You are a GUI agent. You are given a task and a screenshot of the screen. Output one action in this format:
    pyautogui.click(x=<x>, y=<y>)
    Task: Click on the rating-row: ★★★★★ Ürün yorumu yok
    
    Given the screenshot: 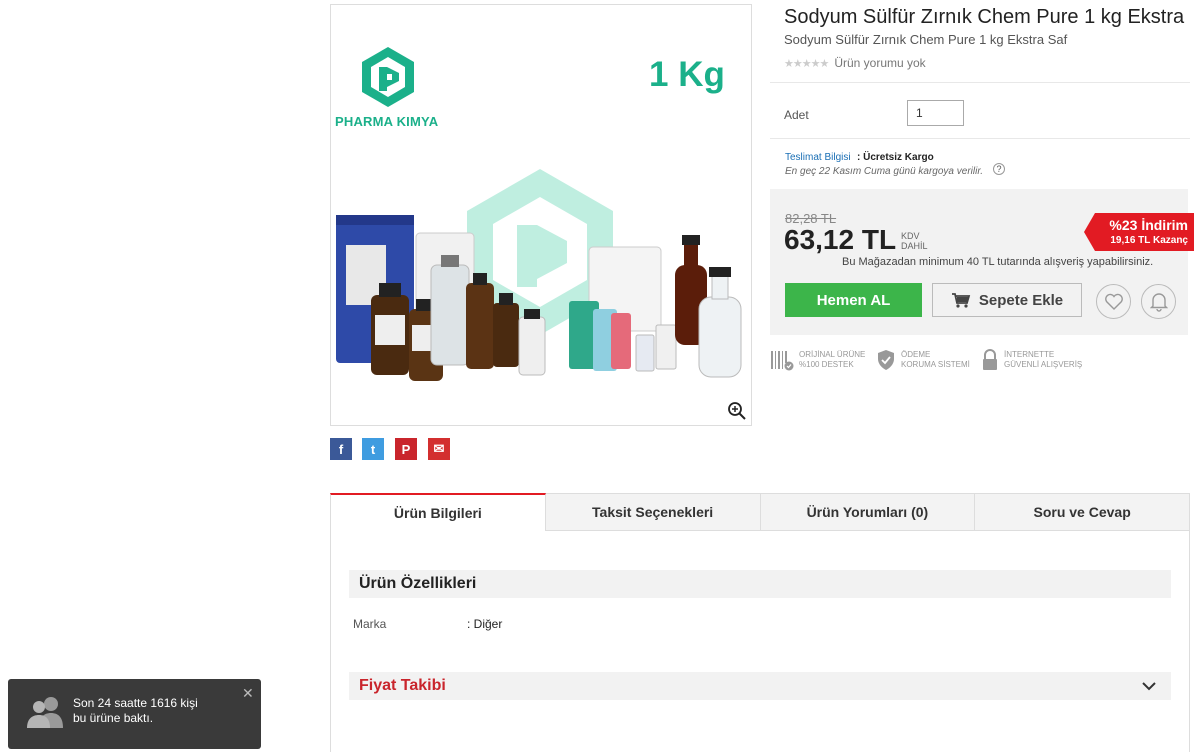 What is the action you would take?
    pyautogui.click(x=855, y=63)
    